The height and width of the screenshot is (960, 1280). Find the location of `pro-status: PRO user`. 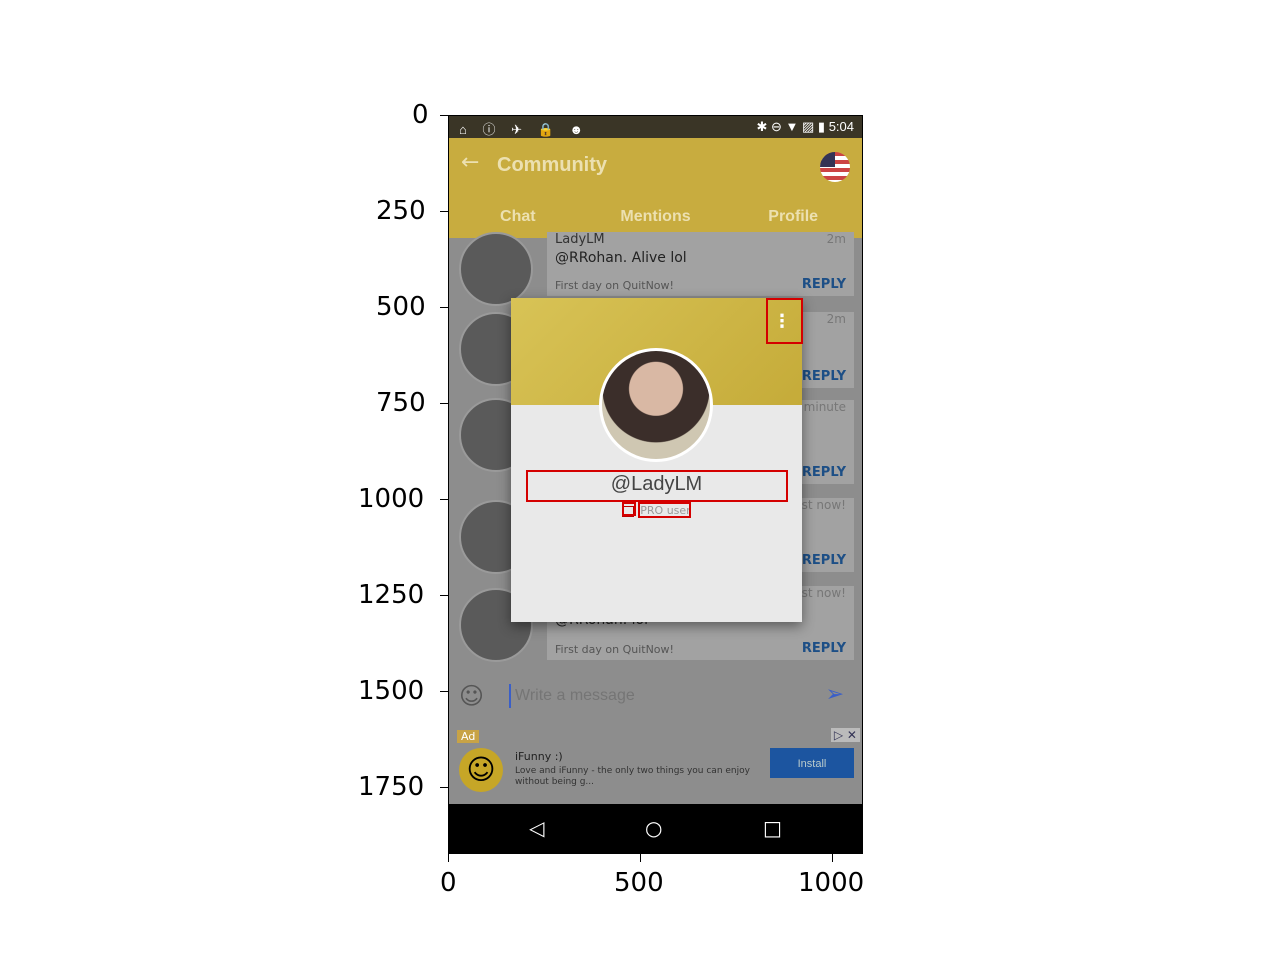

pro-status: PRO user is located at coordinates (656, 510).